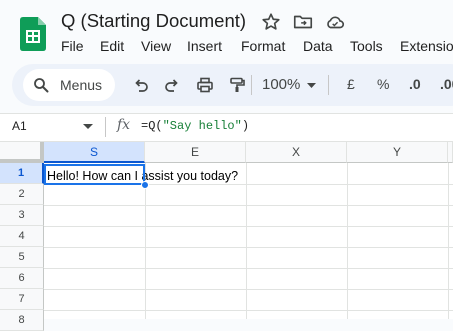  What do you see at coordinates (296, 152) in the screenshot?
I see `column-header-x: X` at bounding box center [296, 152].